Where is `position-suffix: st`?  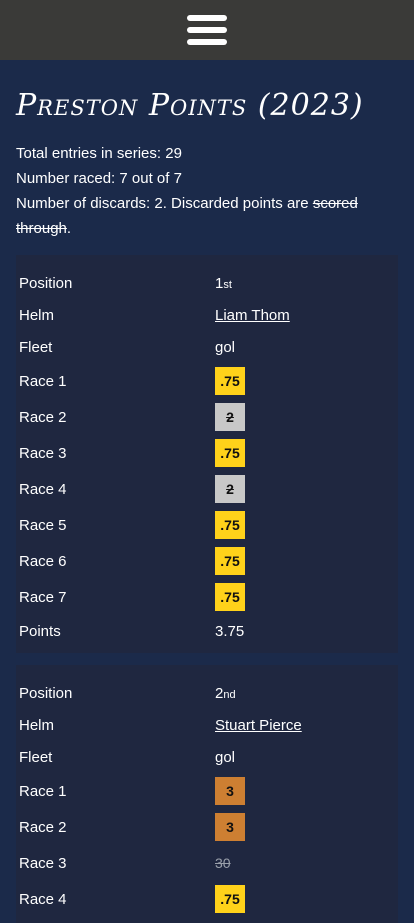 position-suffix: st is located at coordinates (227, 284).